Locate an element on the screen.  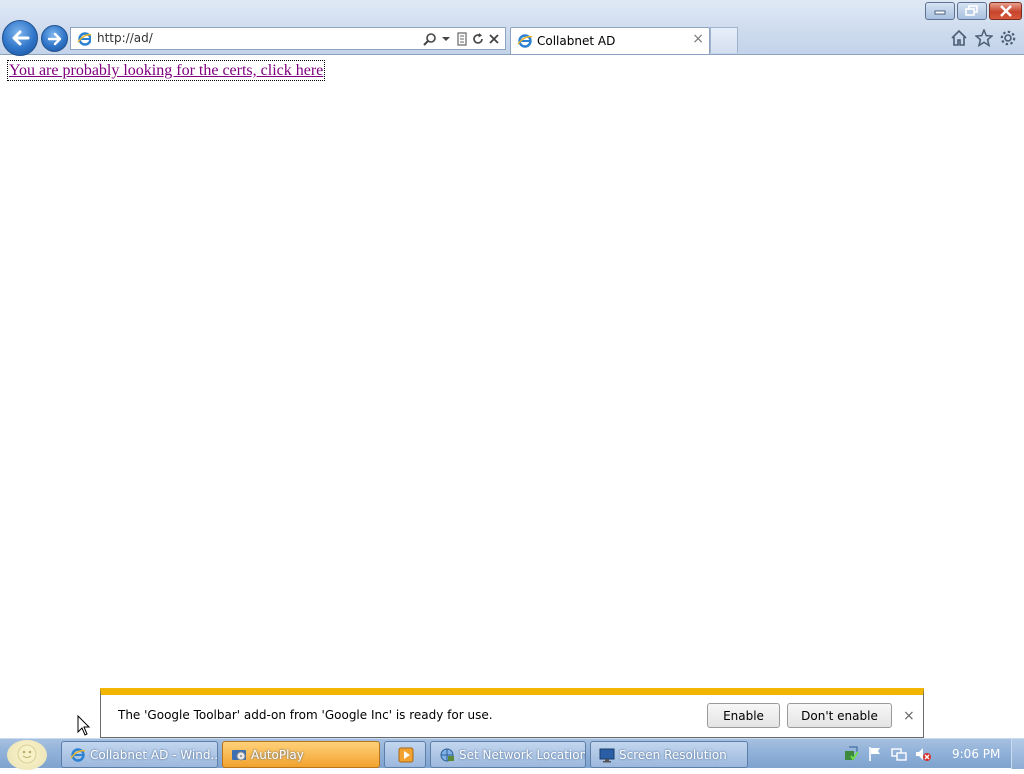
address-bar: http://ad/ is located at coordinates (288, 38).